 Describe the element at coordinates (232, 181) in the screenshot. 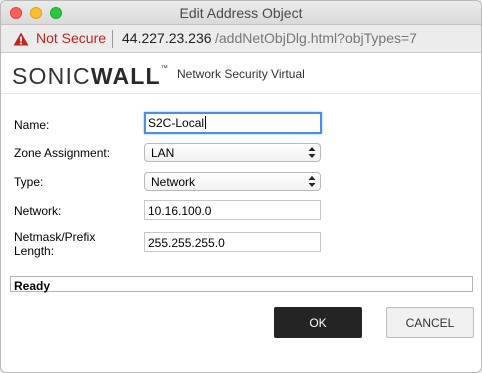

I see `type-select: Network` at that location.